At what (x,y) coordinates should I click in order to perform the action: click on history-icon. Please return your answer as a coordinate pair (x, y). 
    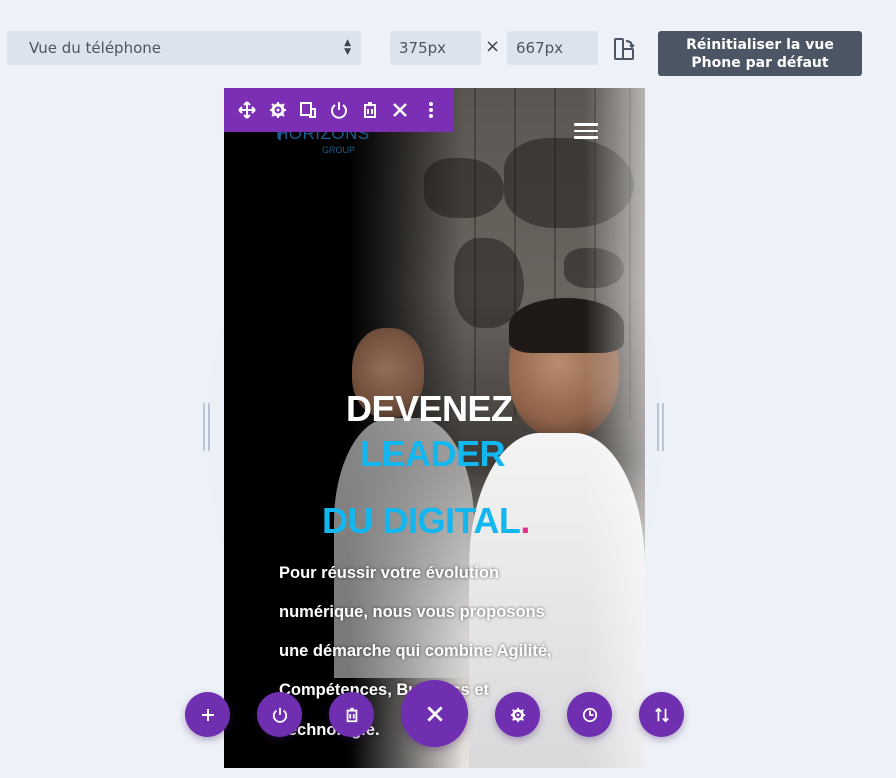
    Looking at the image, I should click on (589, 714).